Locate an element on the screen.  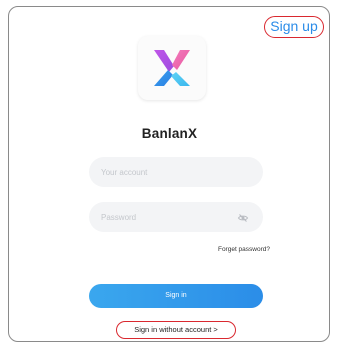
account-field is located at coordinates (176, 172).